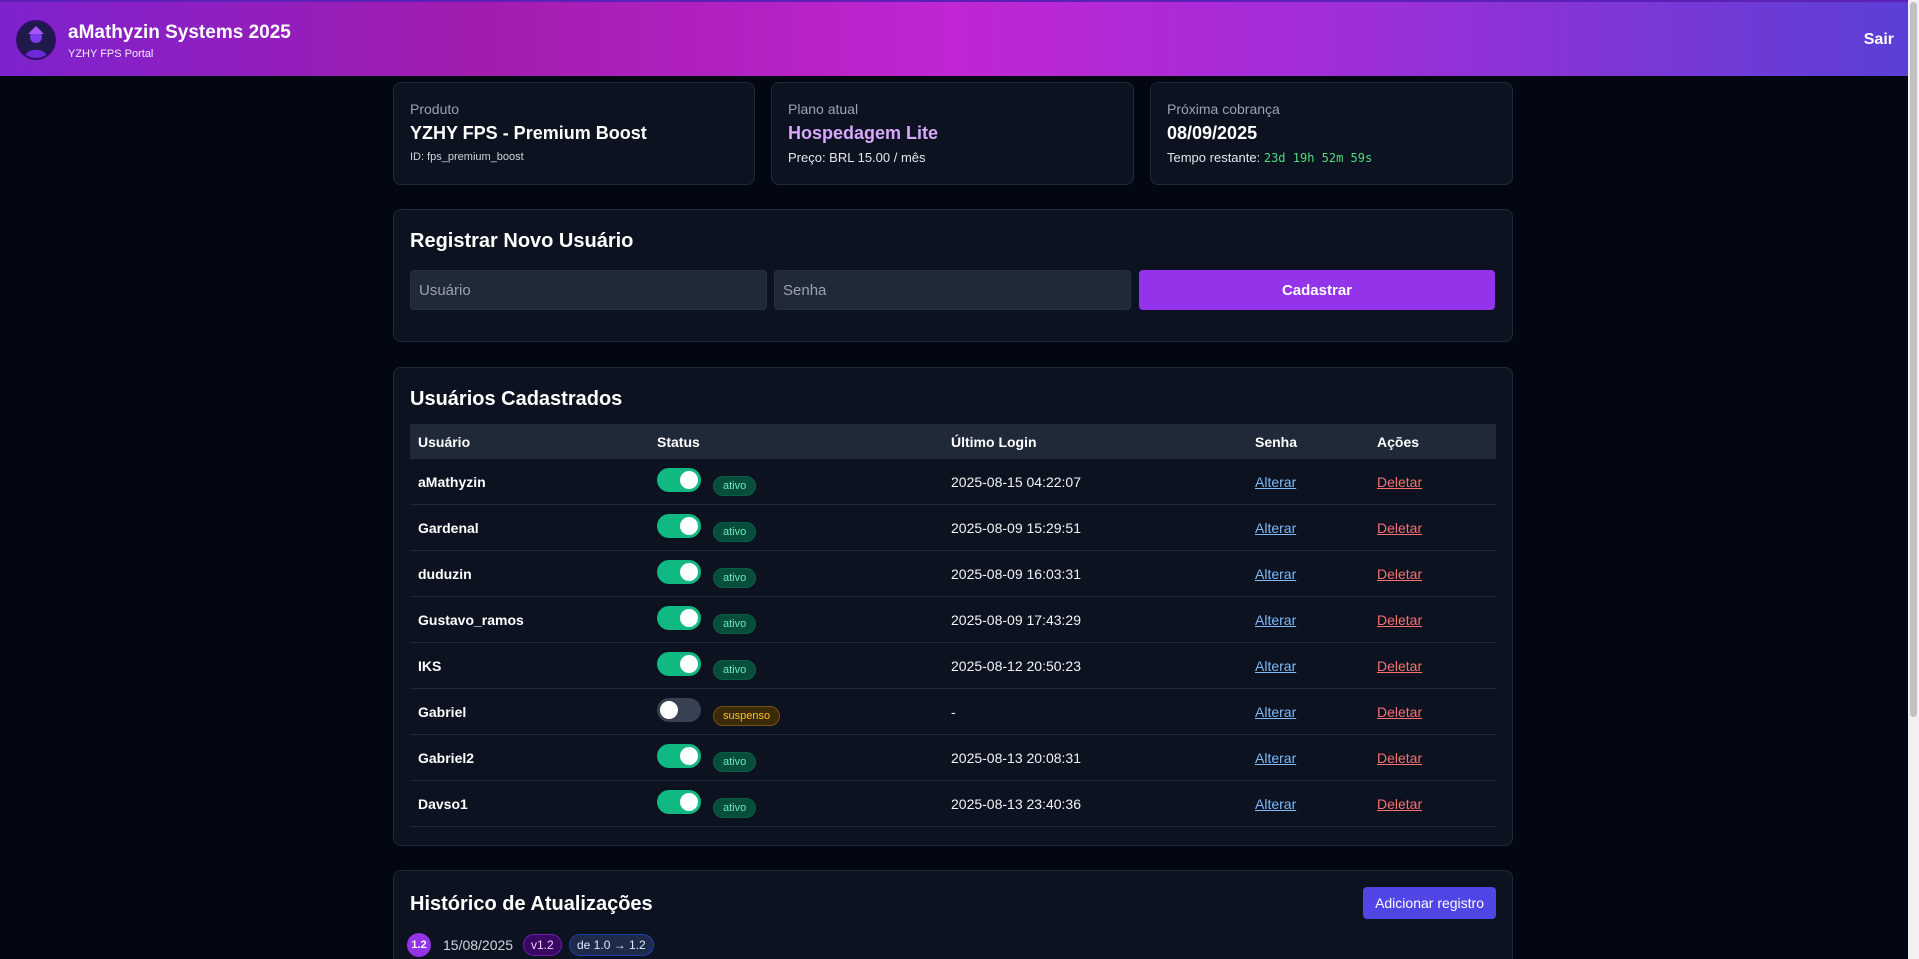 This screenshot has height=959, width=1919. What do you see at coordinates (471, 620) in the screenshot?
I see `row-username: Gustavo_ramos` at bounding box center [471, 620].